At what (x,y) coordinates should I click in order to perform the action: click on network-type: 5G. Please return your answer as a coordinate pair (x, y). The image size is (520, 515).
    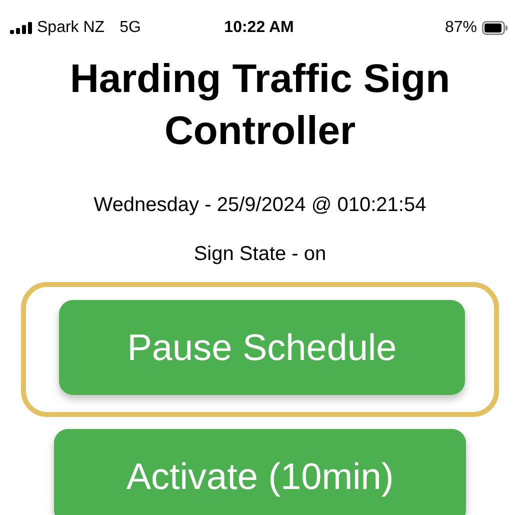
    Looking at the image, I should click on (130, 28).